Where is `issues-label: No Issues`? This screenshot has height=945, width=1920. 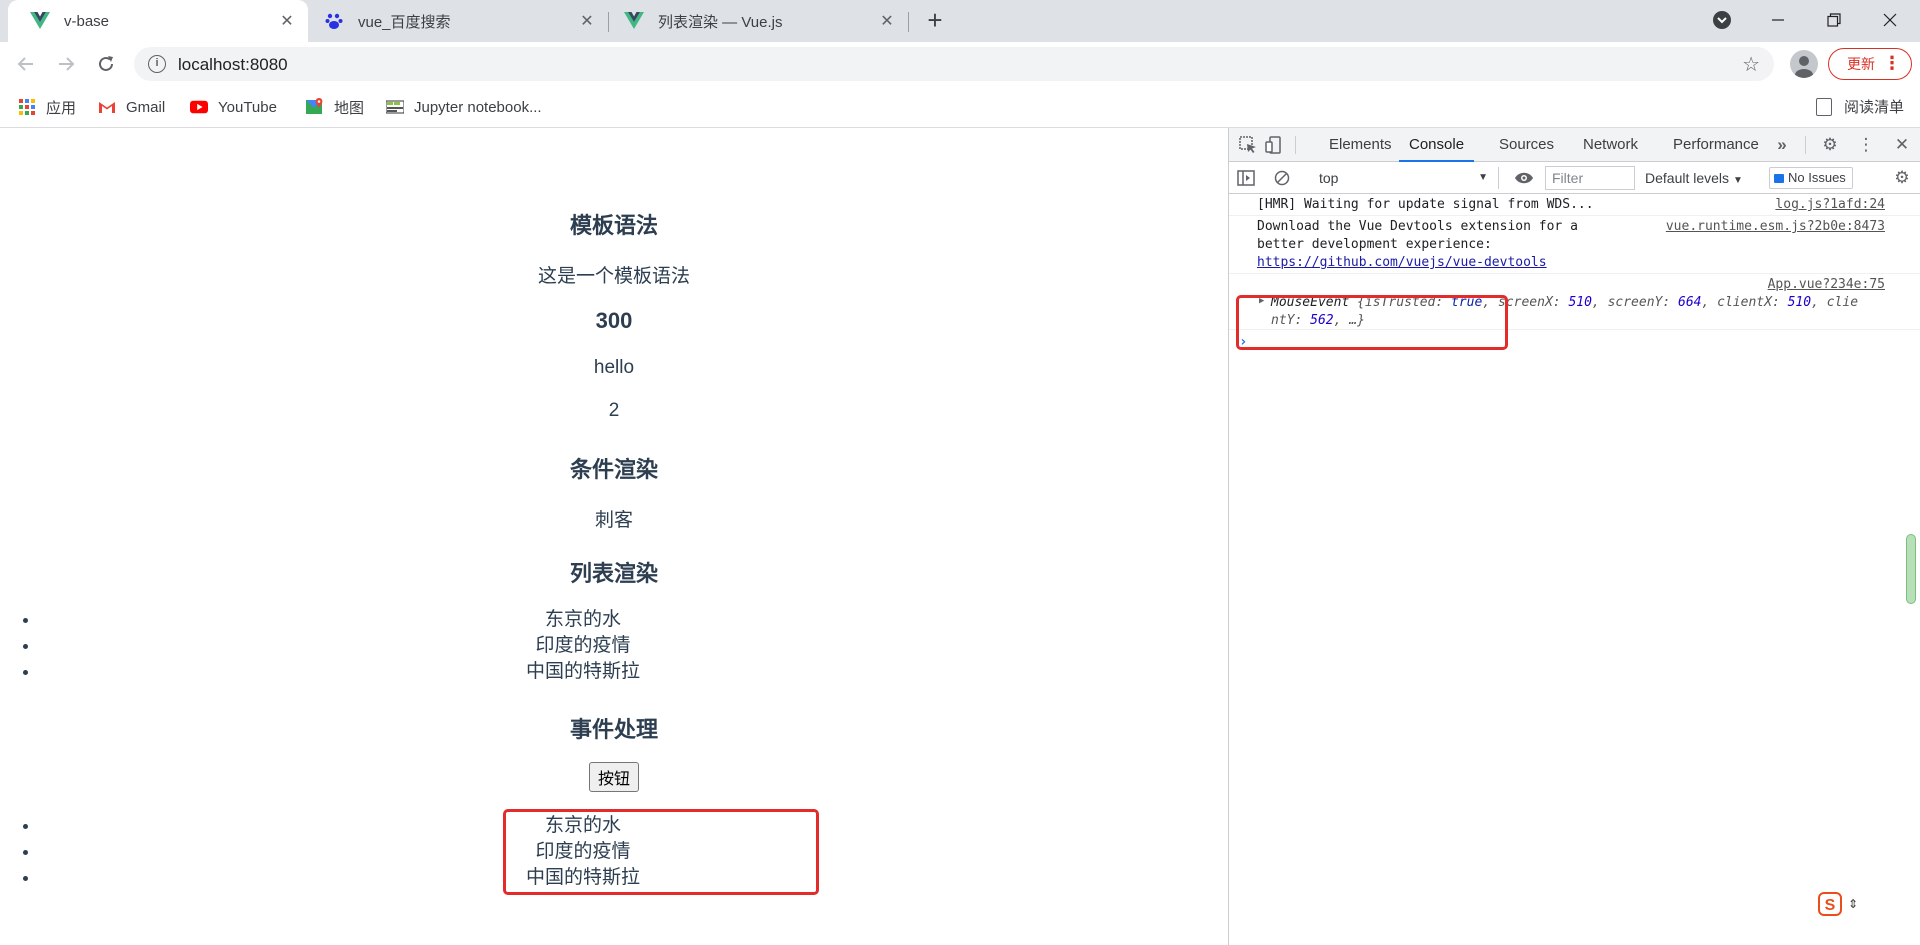 issues-label: No Issues is located at coordinates (1817, 177).